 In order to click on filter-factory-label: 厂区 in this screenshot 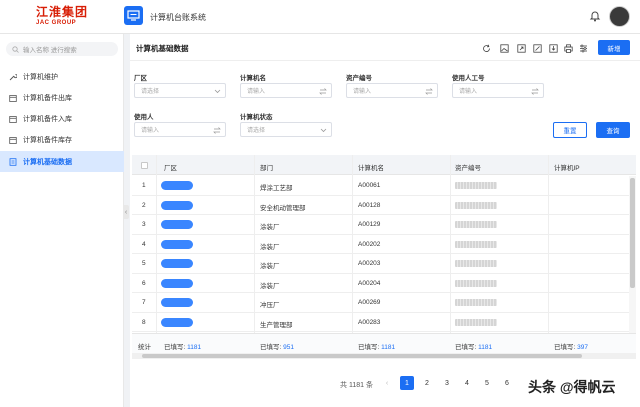, I will do `click(140, 78)`.